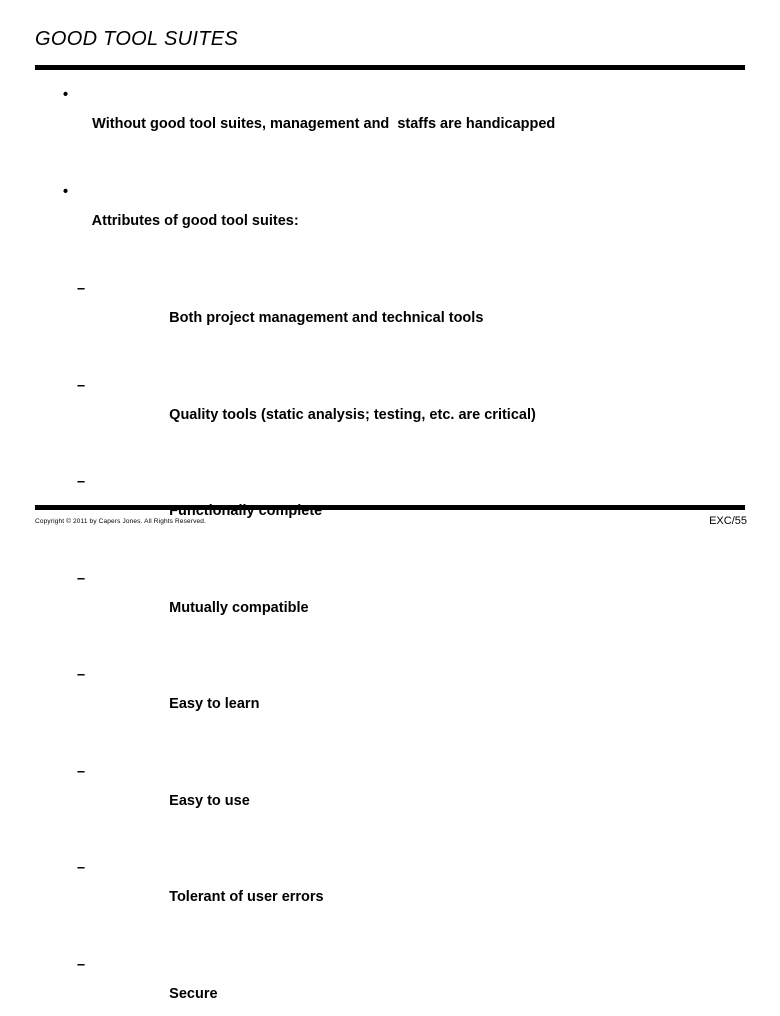 This screenshot has height=1016, width=780. What do you see at coordinates (193, 993) in the screenshot?
I see `bullet-level2-label: Secure` at bounding box center [193, 993].